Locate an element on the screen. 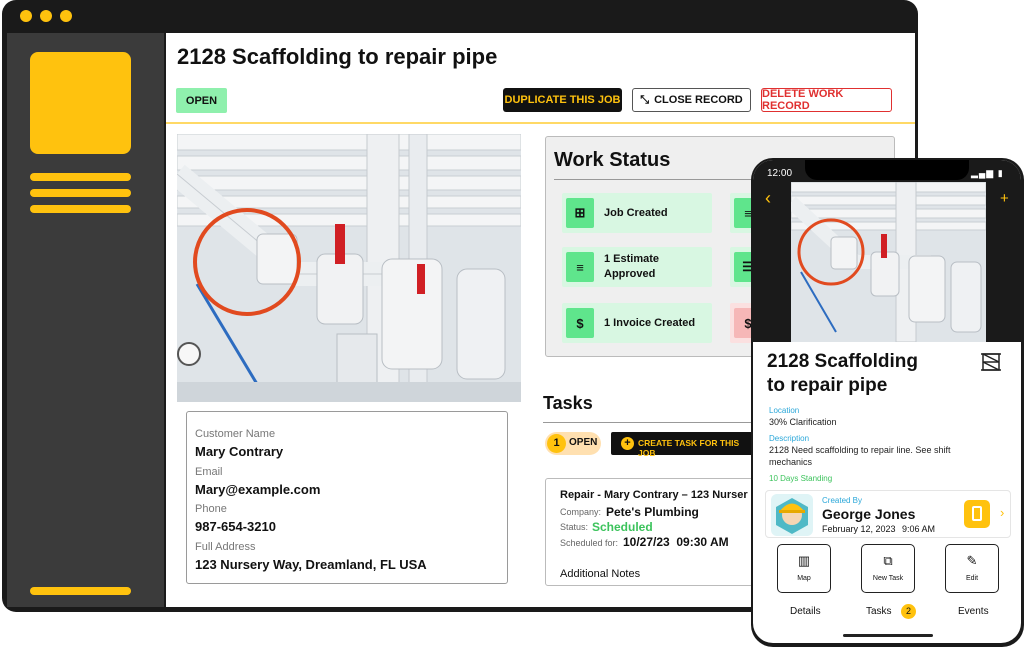 The width and height of the screenshot is (1024, 647). status-label: 1 Invoice Created is located at coordinates (650, 323).